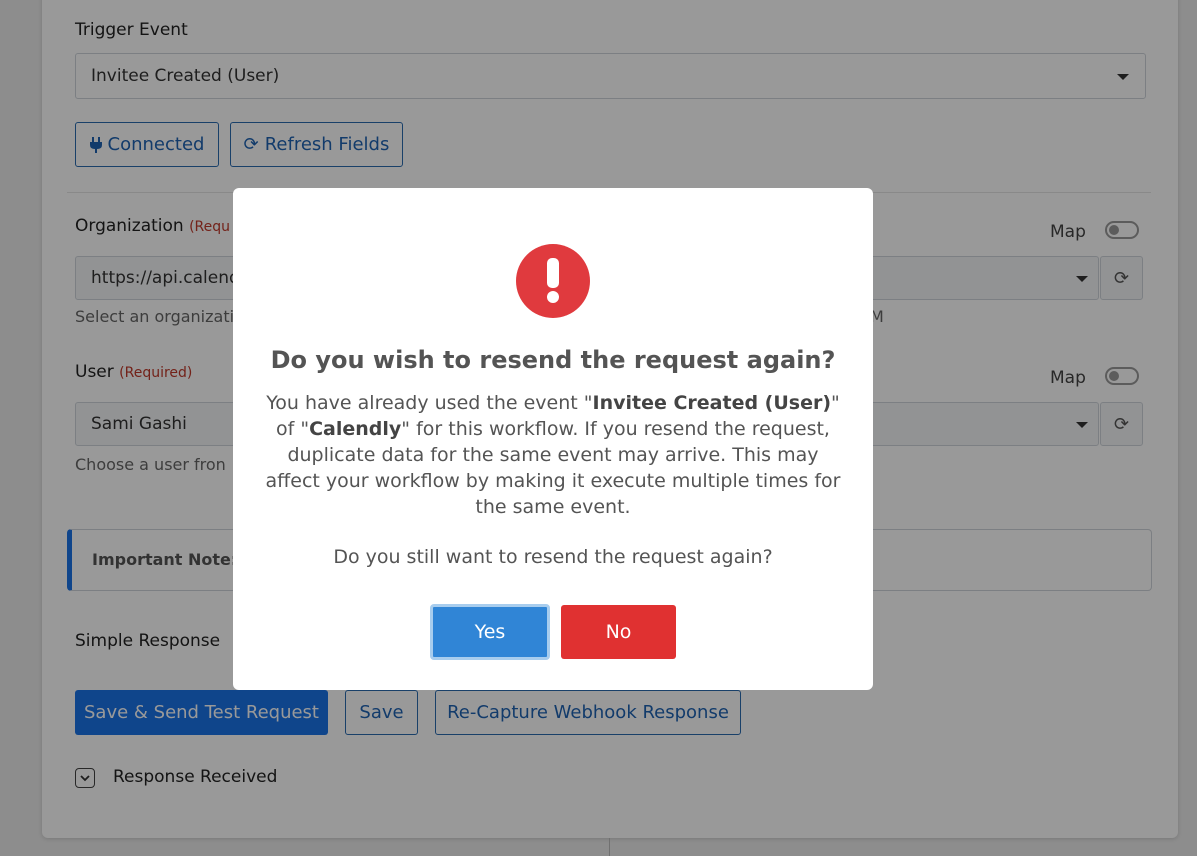 This screenshot has height=856, width=1197. Describe the element at coordinates (429, 403) in the screenshot. I see `dialog-message-part: You have already used the event "` at that location.